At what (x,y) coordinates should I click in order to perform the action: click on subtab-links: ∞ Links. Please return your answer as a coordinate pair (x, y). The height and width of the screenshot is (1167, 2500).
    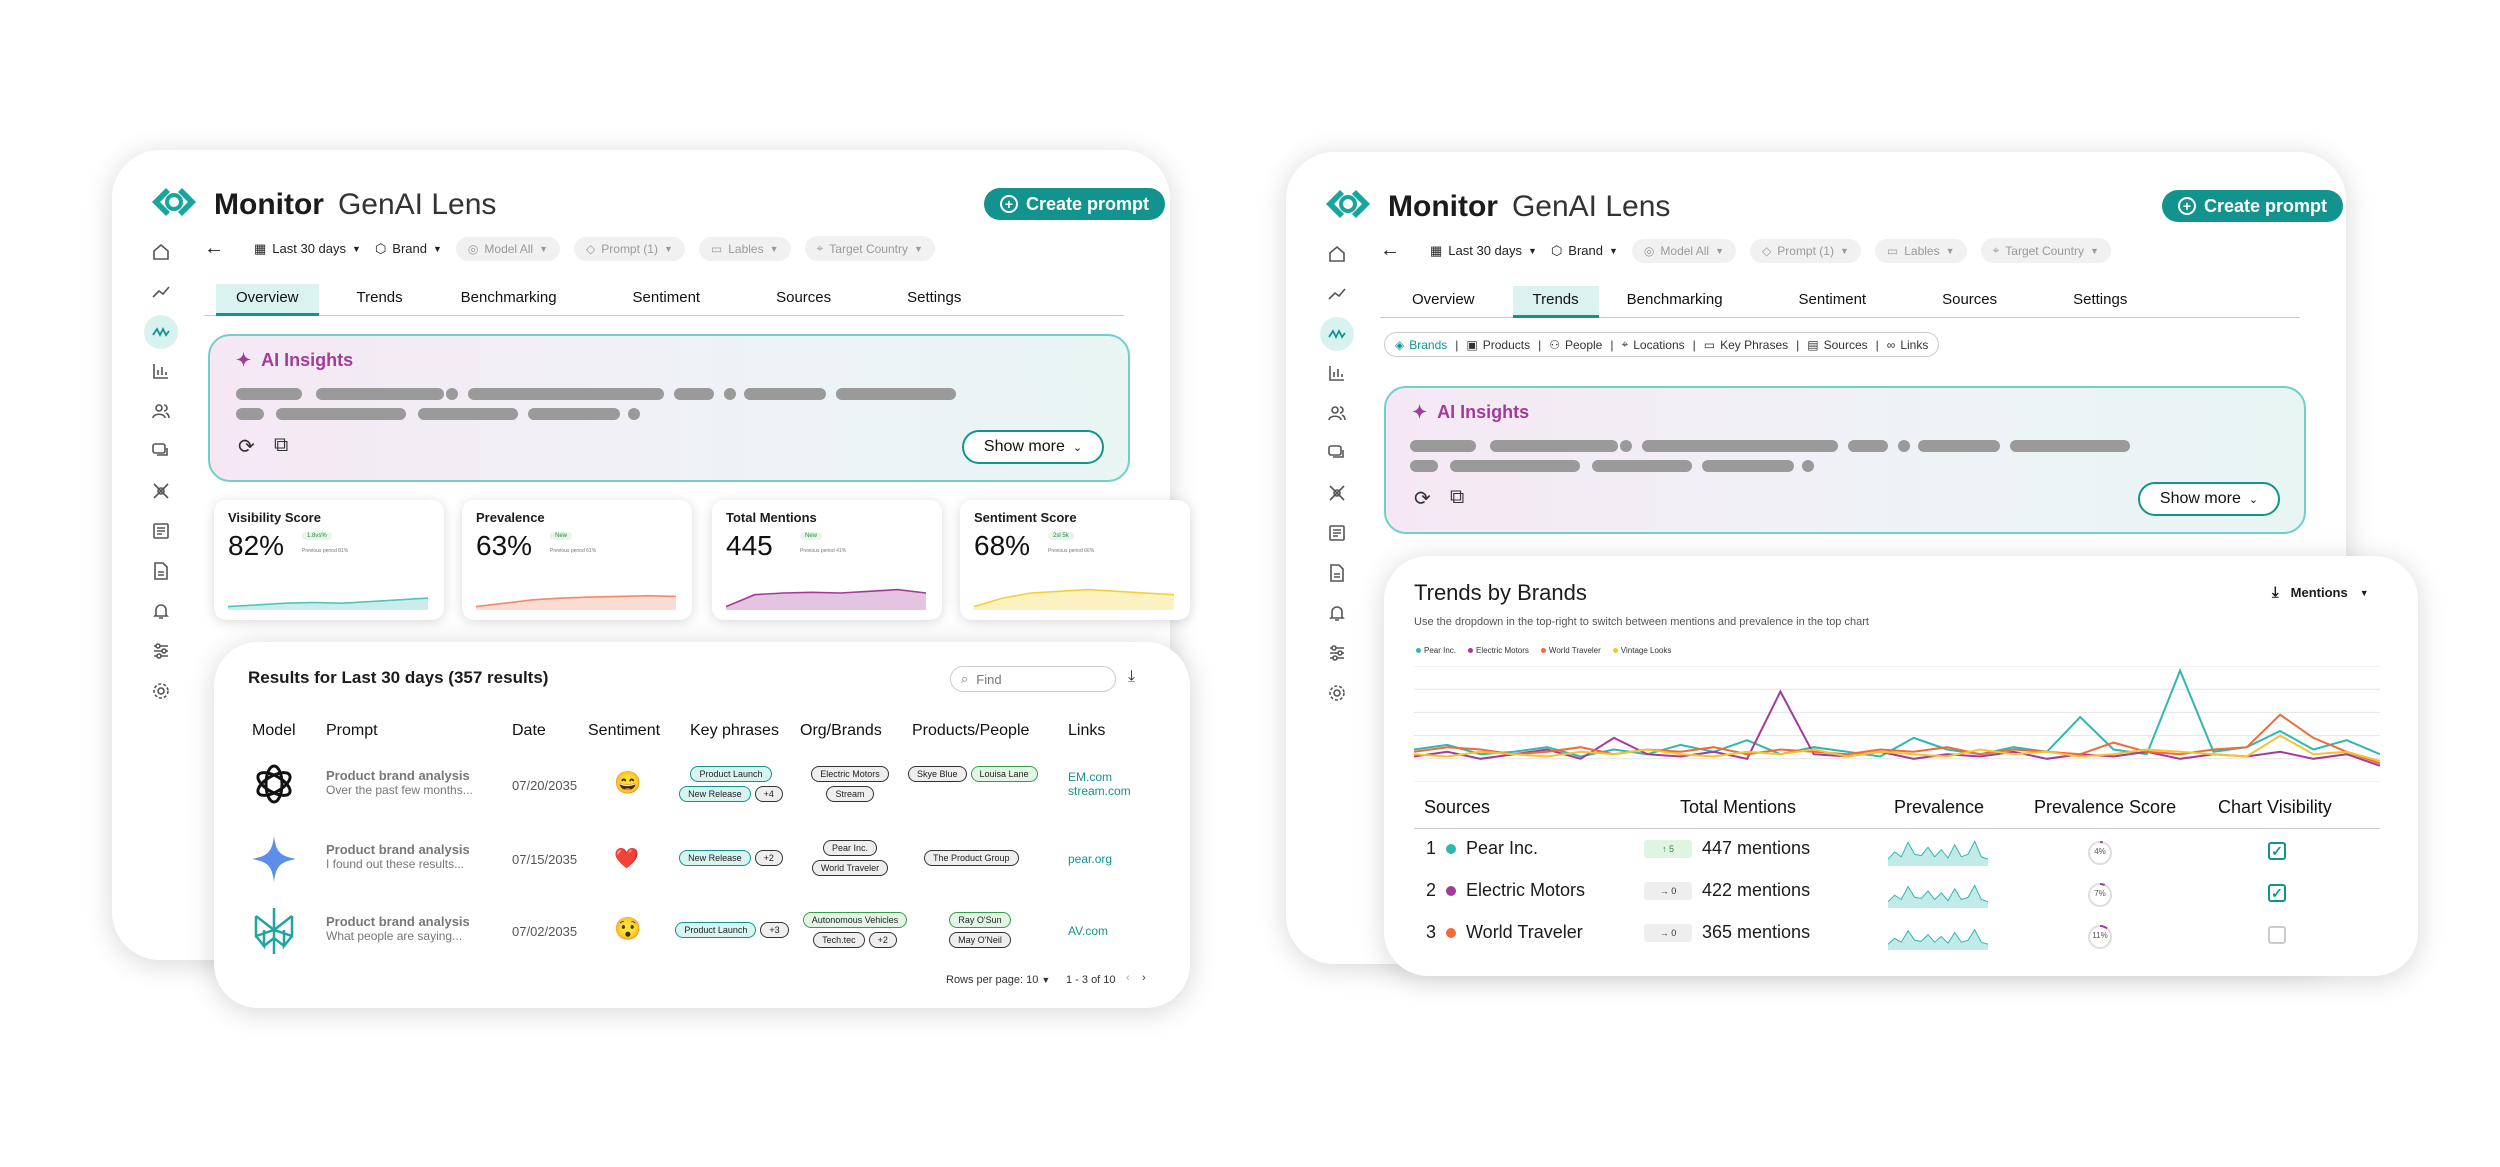
    Looking at the image, I should click on (1908, 345).